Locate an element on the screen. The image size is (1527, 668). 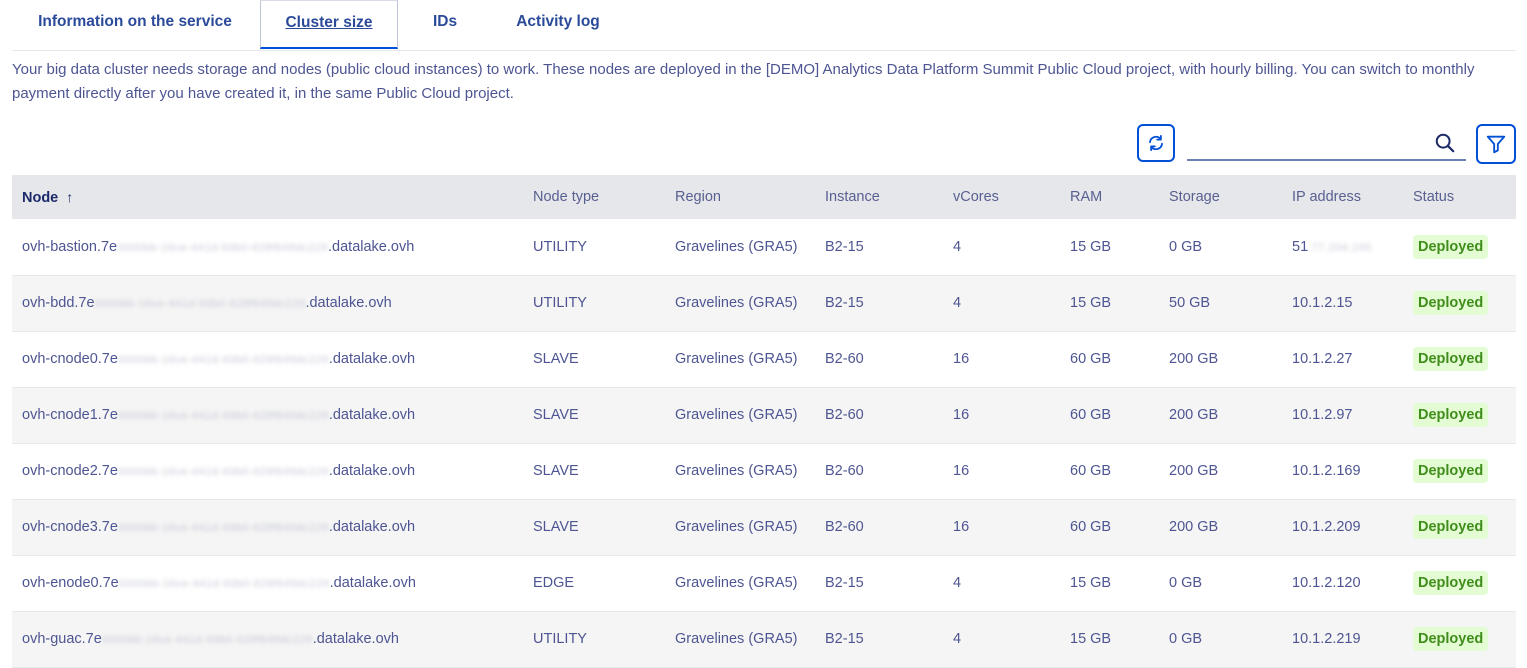
column-header-vcores: vCores is located at coordinates (976, 197).